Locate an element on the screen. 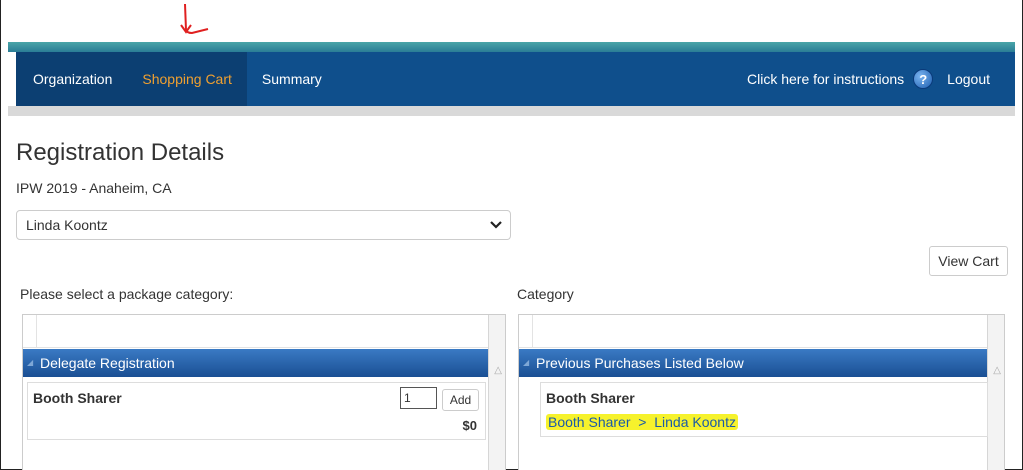 Image resolution: width=1023 pixels, height=470 pixels. attendee-select: Linda Koontz is located at coordinates (263, 225).